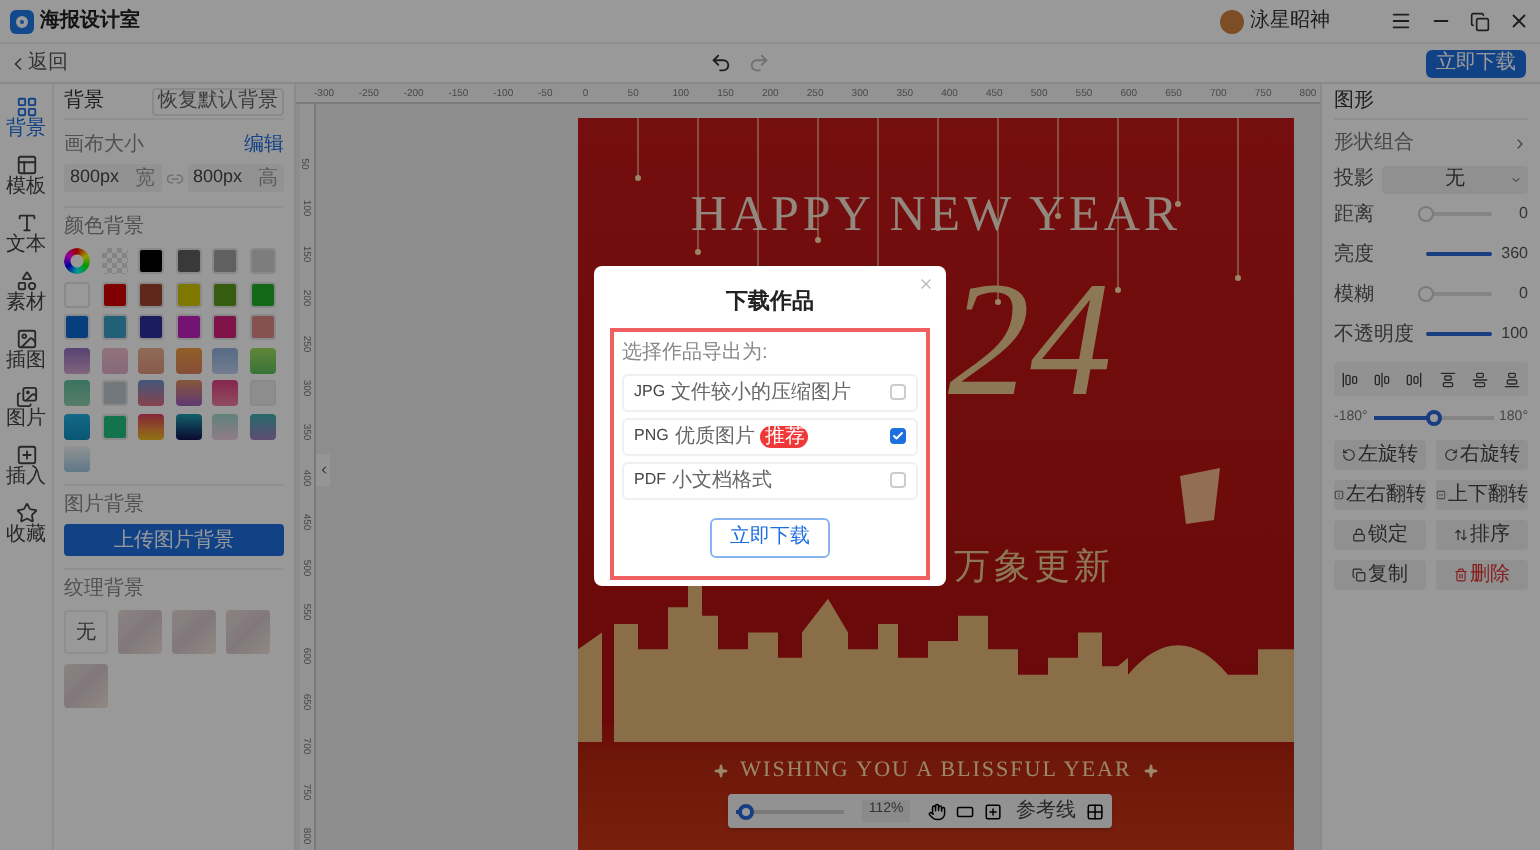 The image size is (1540, 850). What do you see at coordinates (992, 811) in the screenshot?
I see `zoom-in-icon` at bounding box center [992, 811].